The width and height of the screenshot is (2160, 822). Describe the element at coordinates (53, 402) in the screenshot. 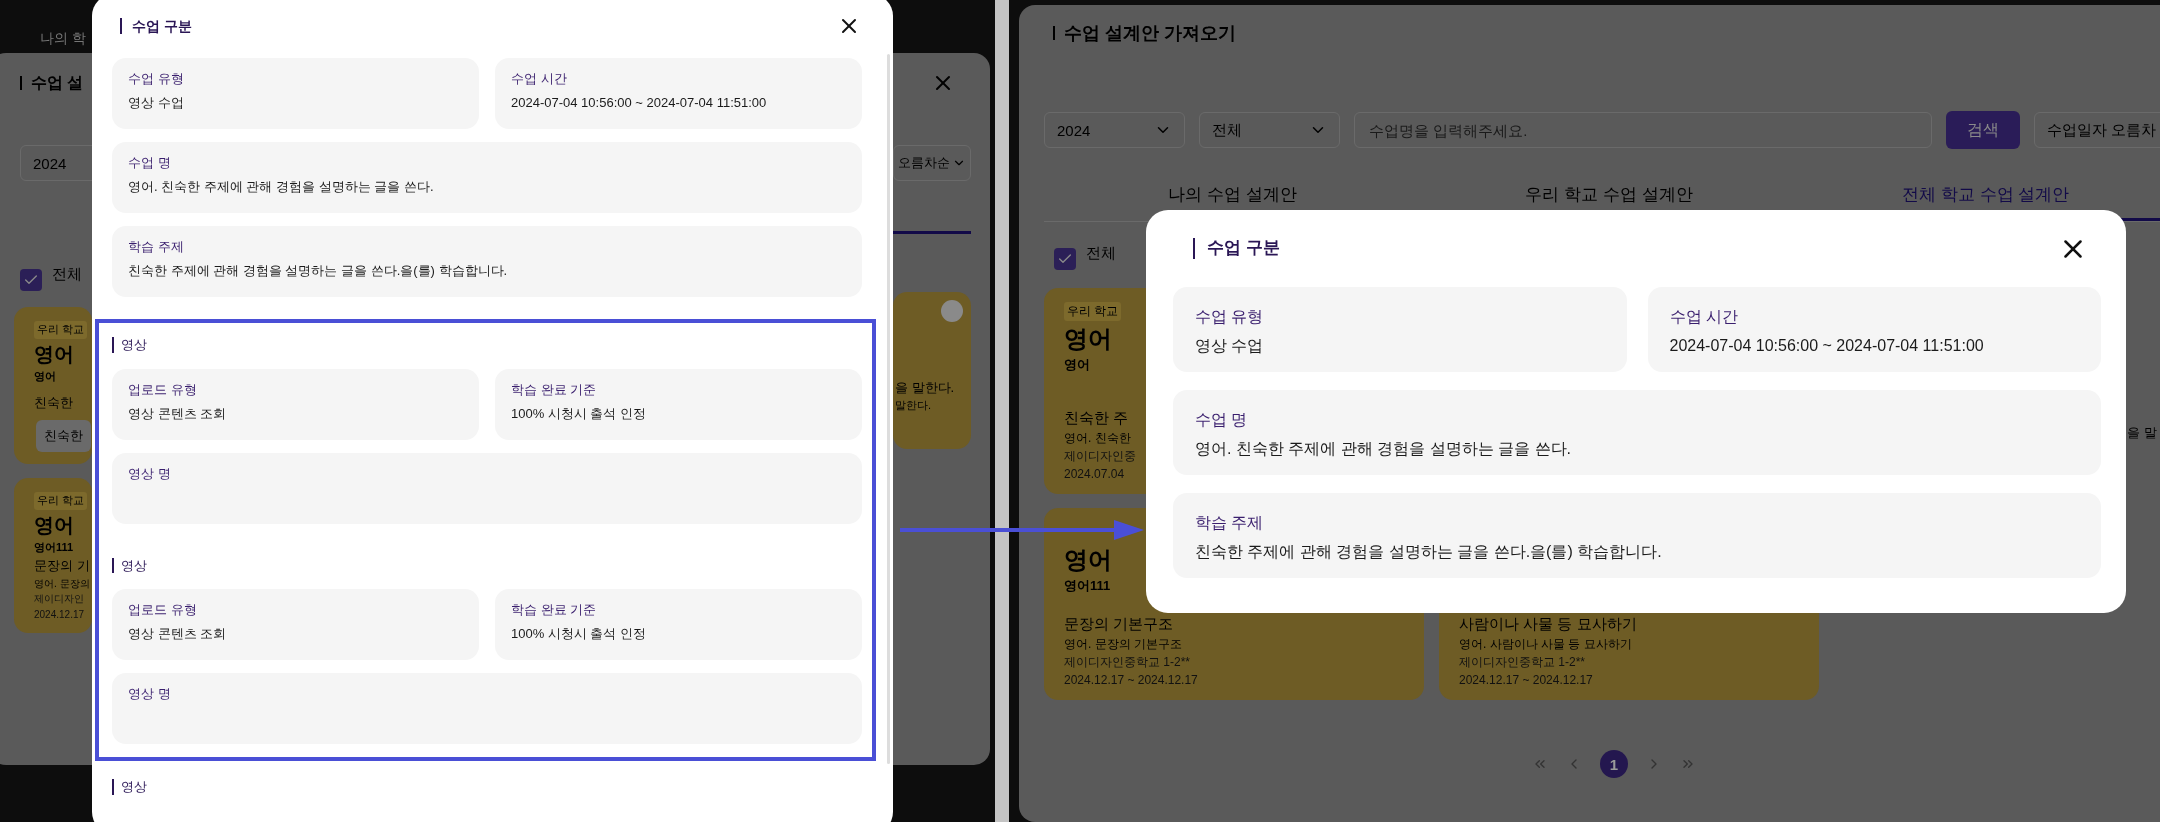

I see `card-text: 친숙한` at that location.